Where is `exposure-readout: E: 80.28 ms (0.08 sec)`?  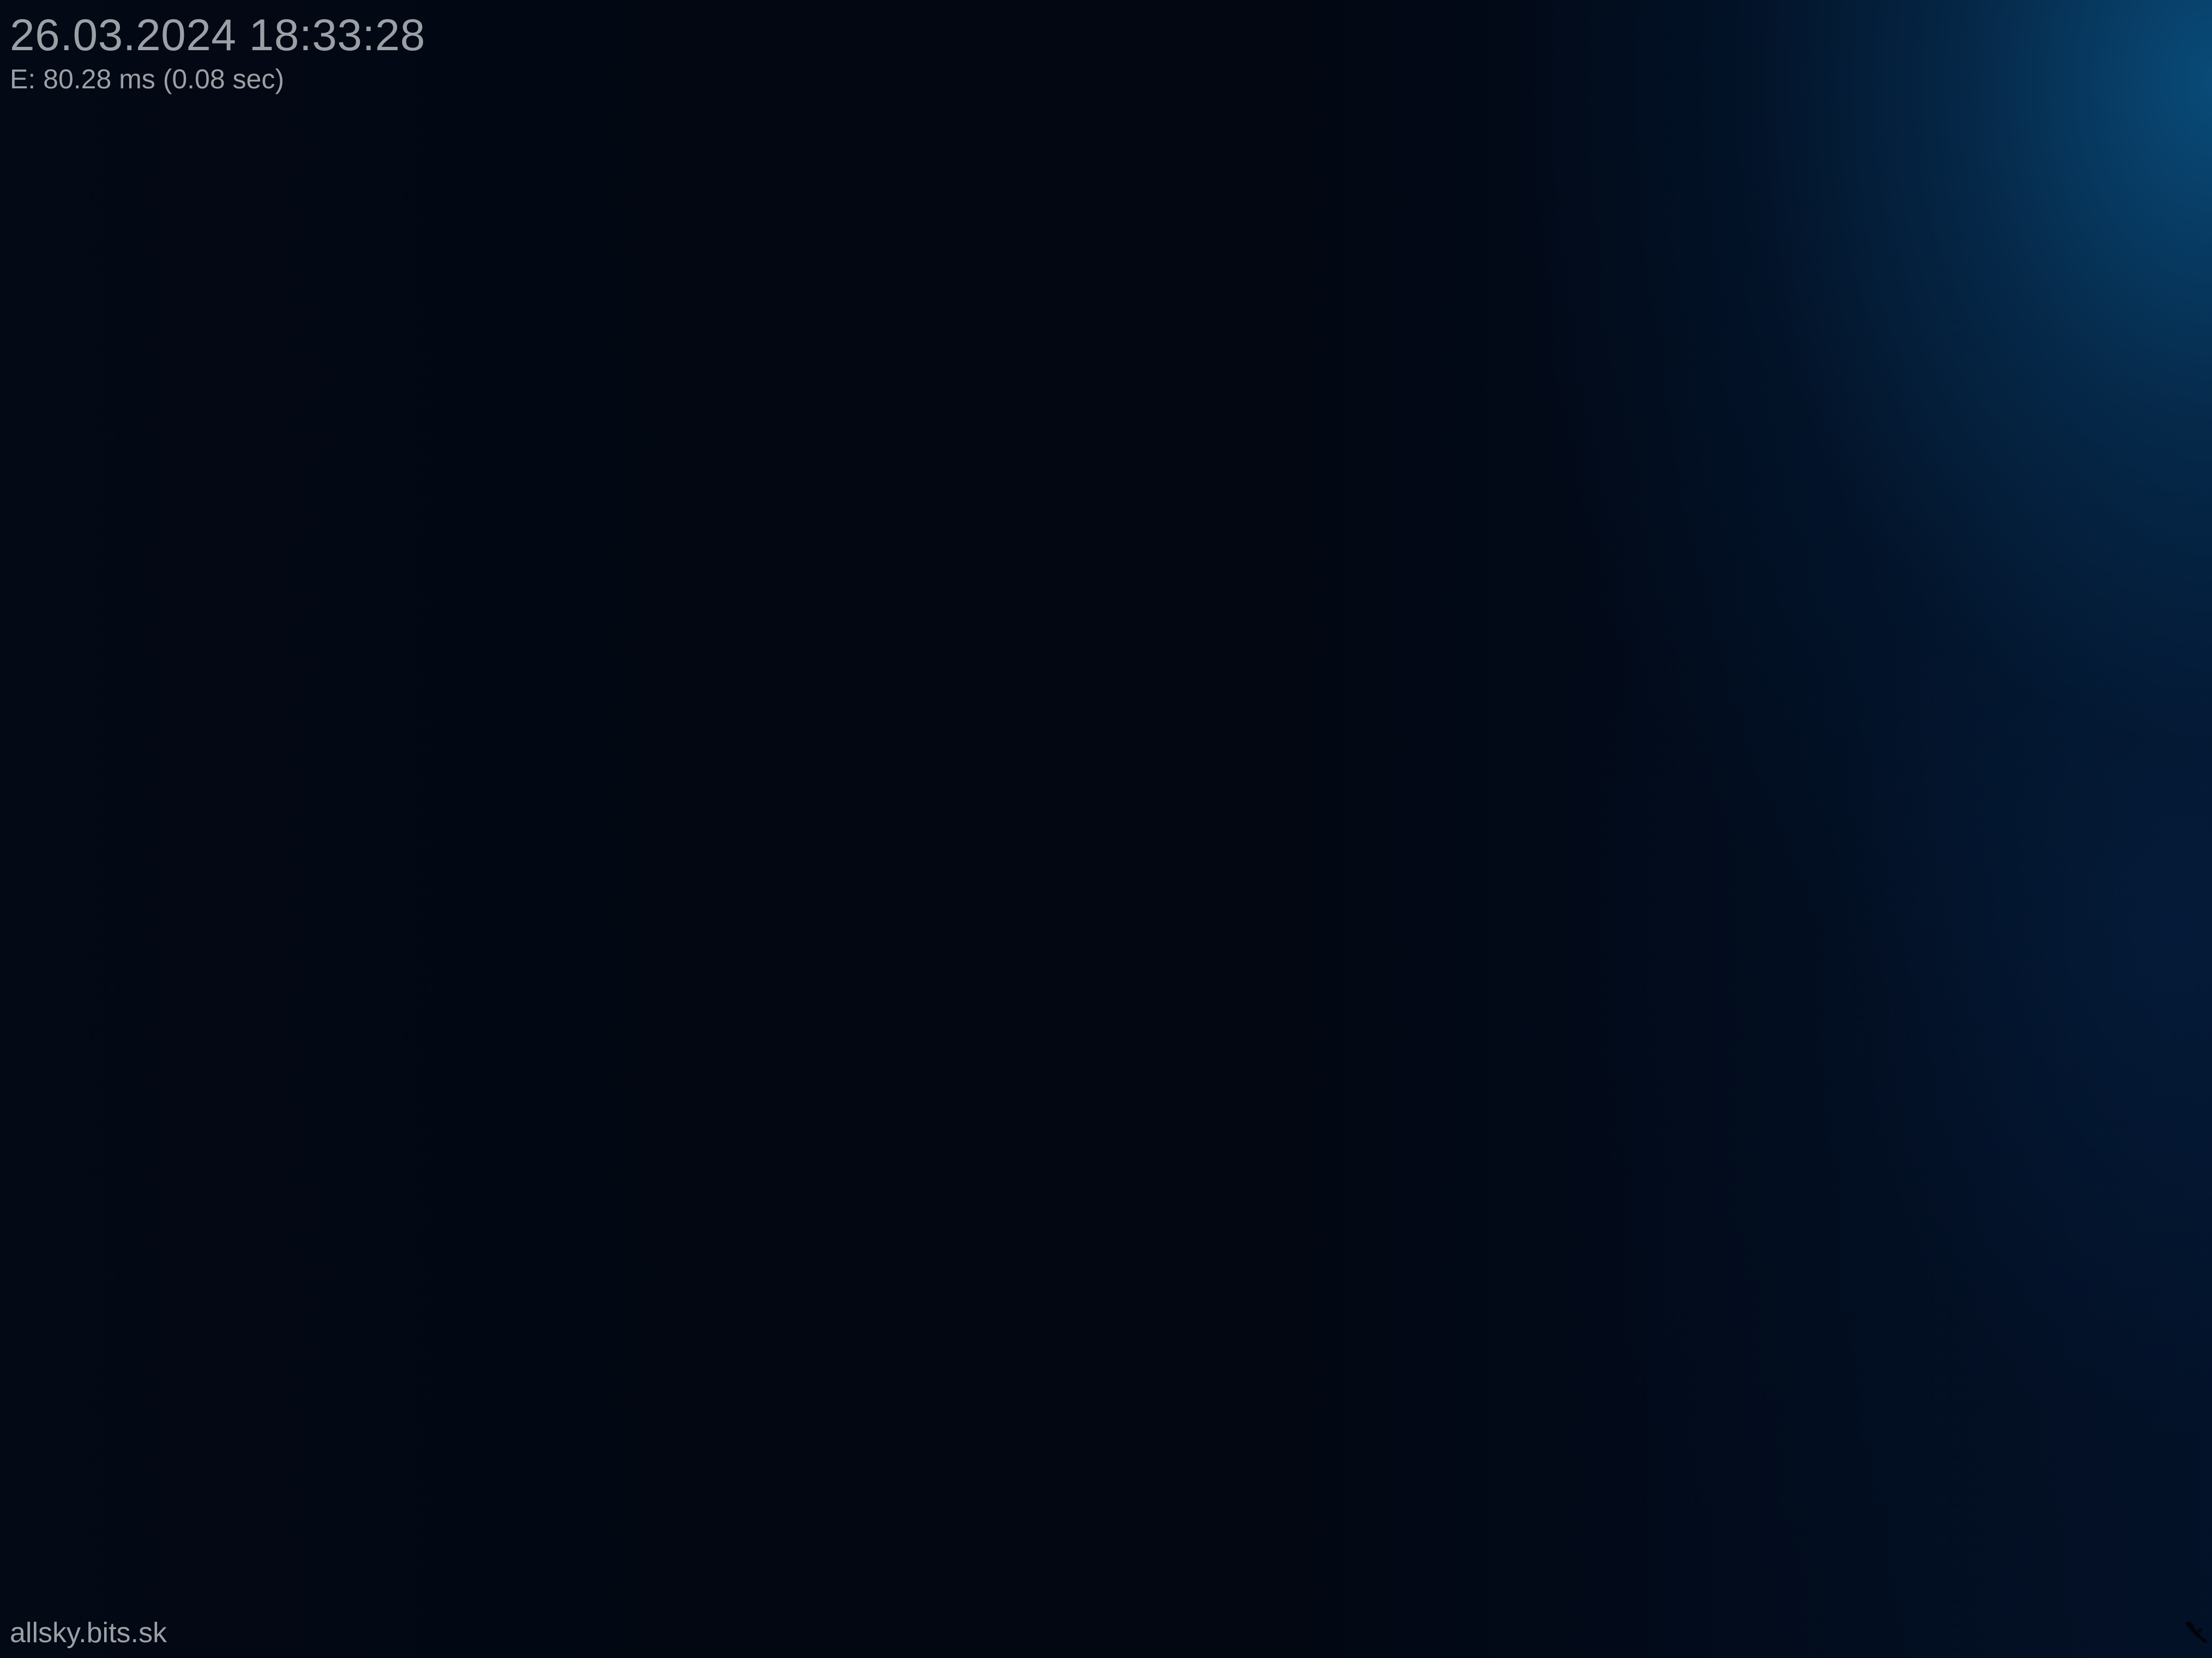
exposure-readout: E: 80.28 ms (0.08 sec) is located at coordinates (147, 79).